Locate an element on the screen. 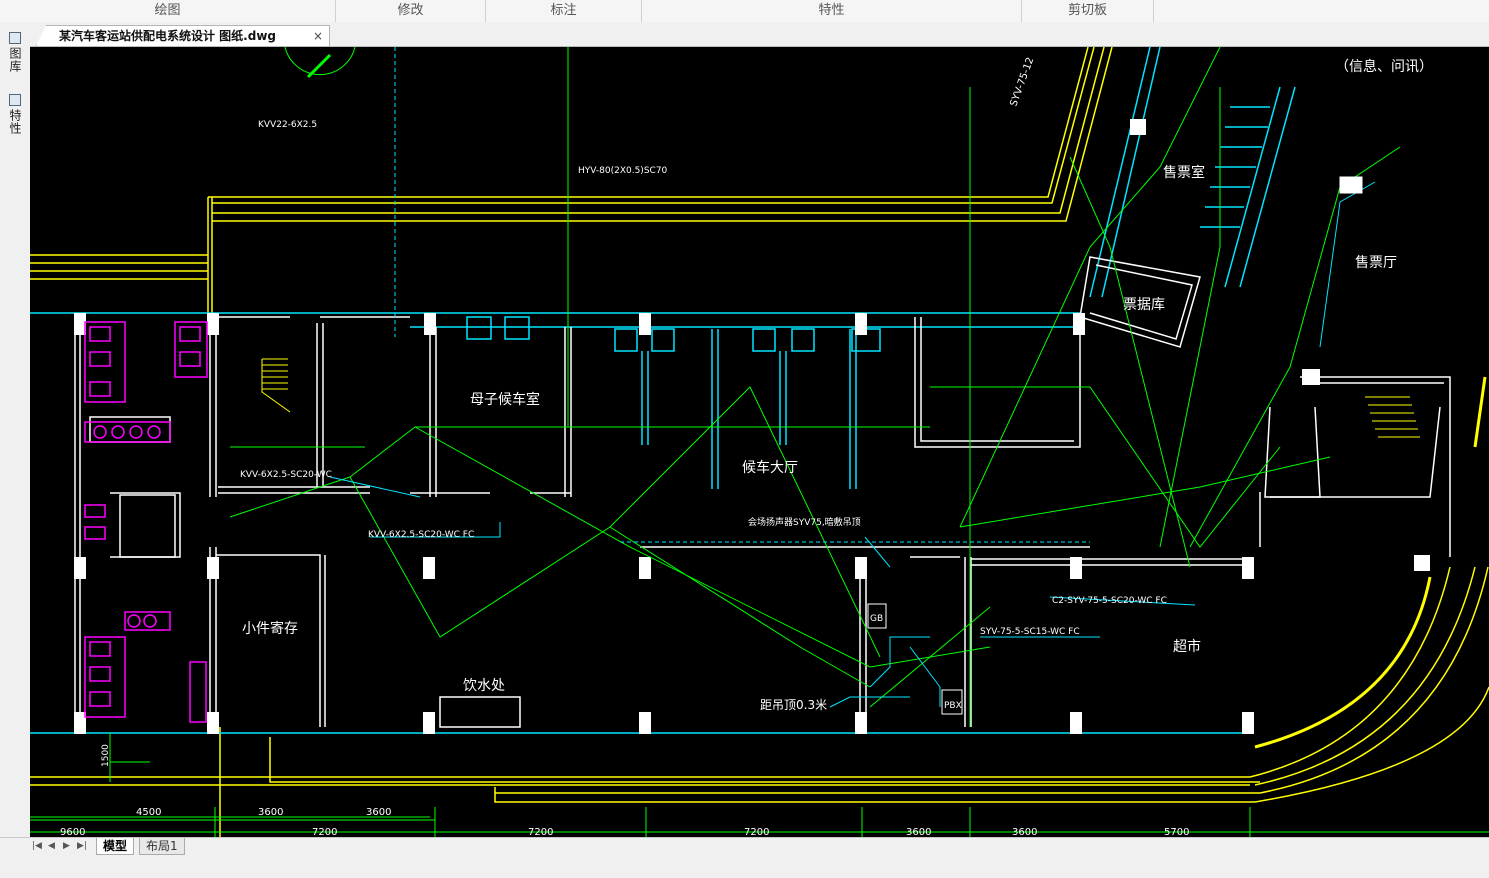 The height and width of the screenshot is (878, 1489). nav-last-button: ▶| is located at coordinates (82, 846).